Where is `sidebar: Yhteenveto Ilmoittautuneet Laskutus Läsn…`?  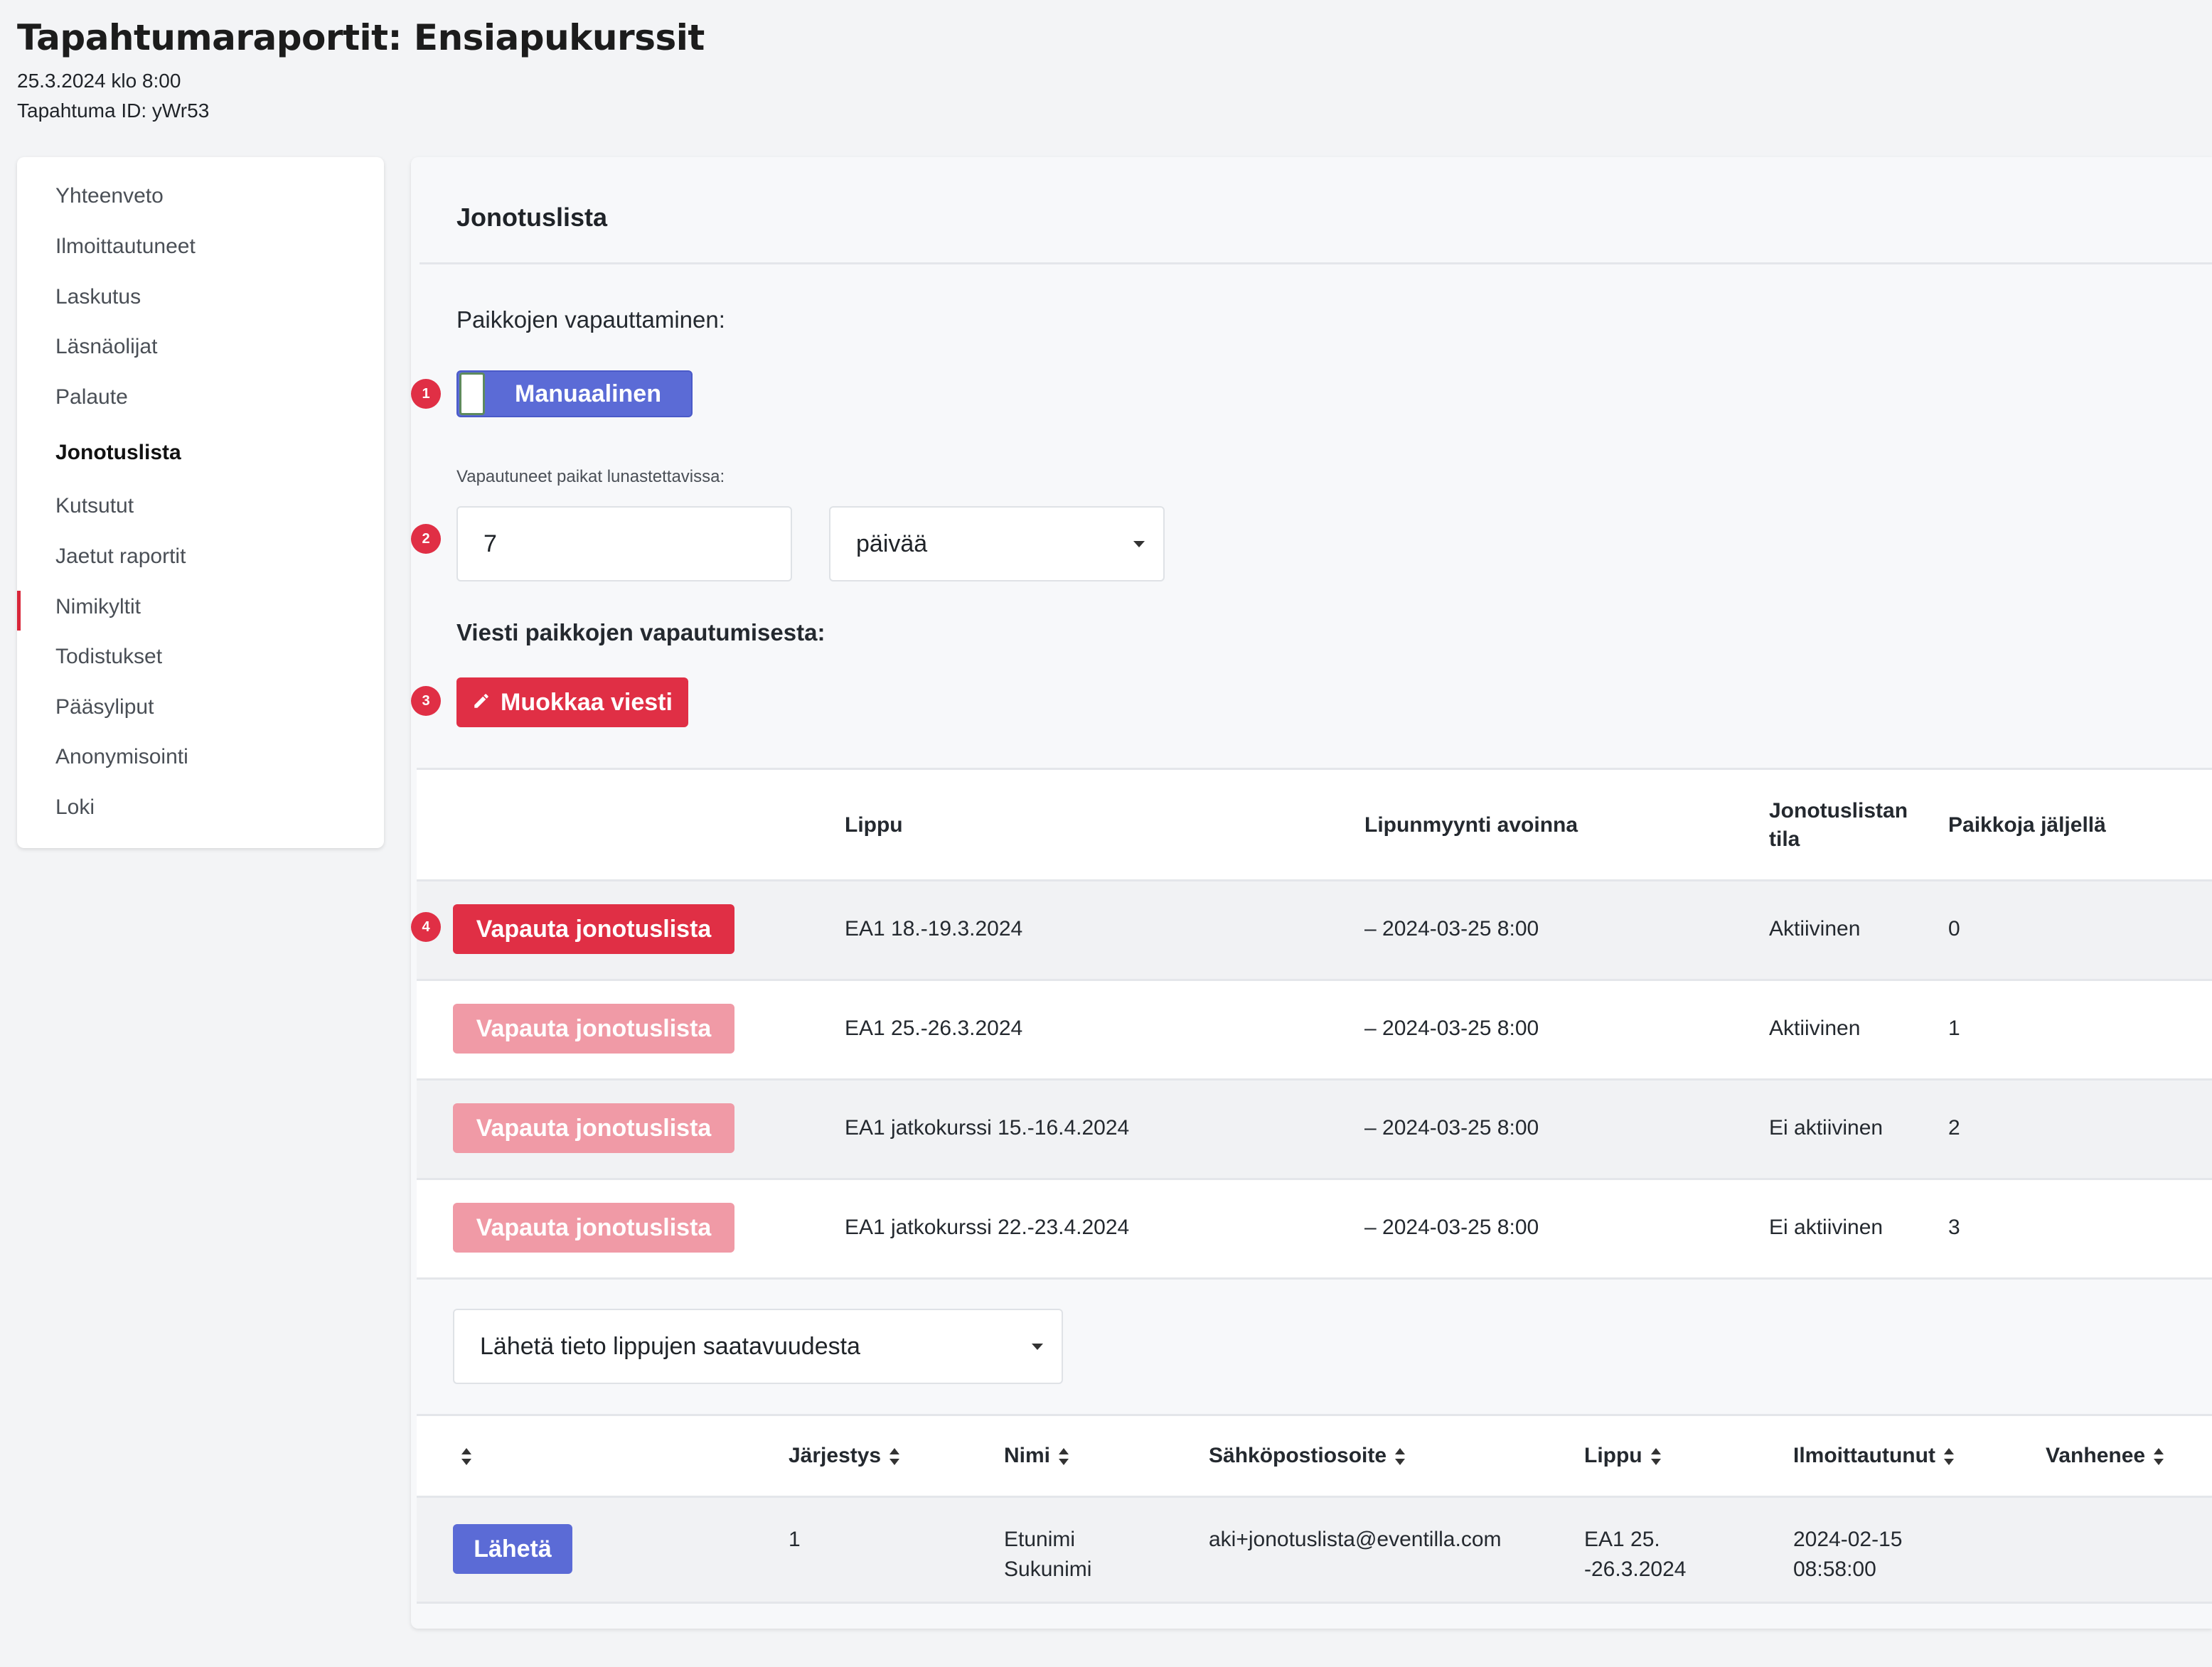
sidebar: Yhteenveto Ilmoittautuneet Laskutus Läsn… is located at coordinates (200, 502).